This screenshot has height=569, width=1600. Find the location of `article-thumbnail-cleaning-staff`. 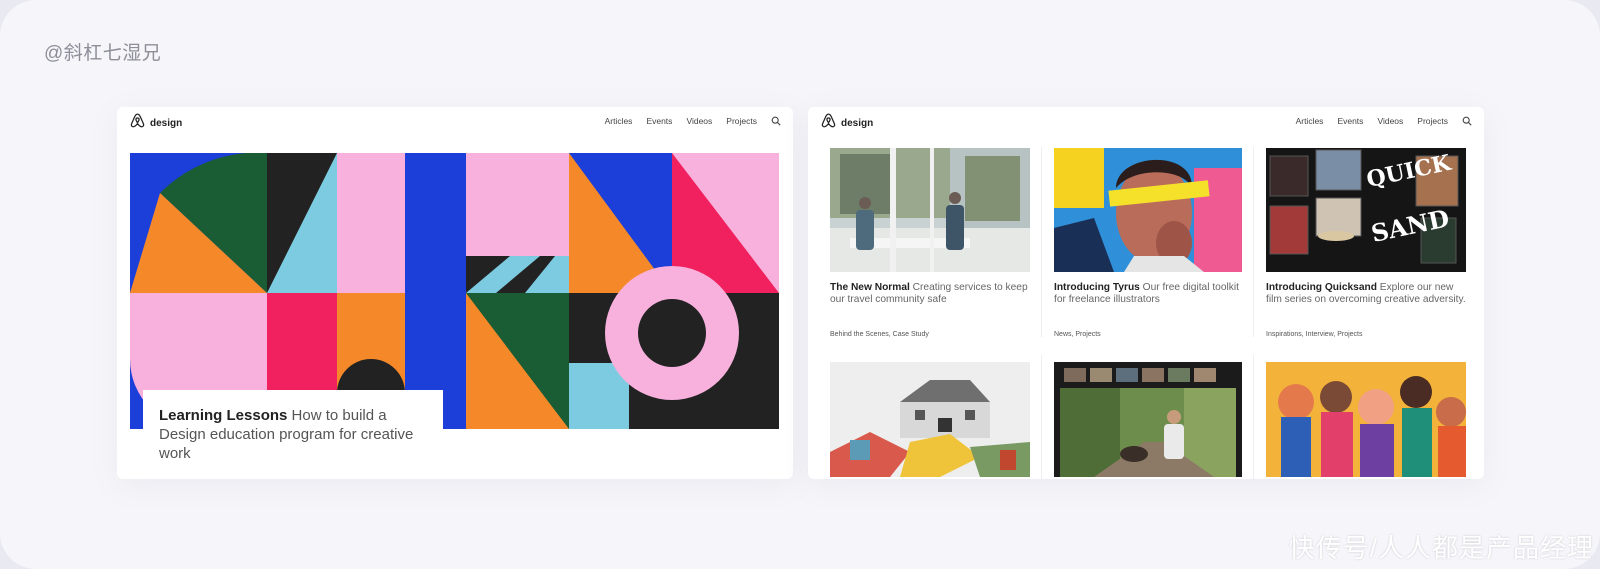

article-thumbnail-cleaning-staff is located at coordinates (930, 210).